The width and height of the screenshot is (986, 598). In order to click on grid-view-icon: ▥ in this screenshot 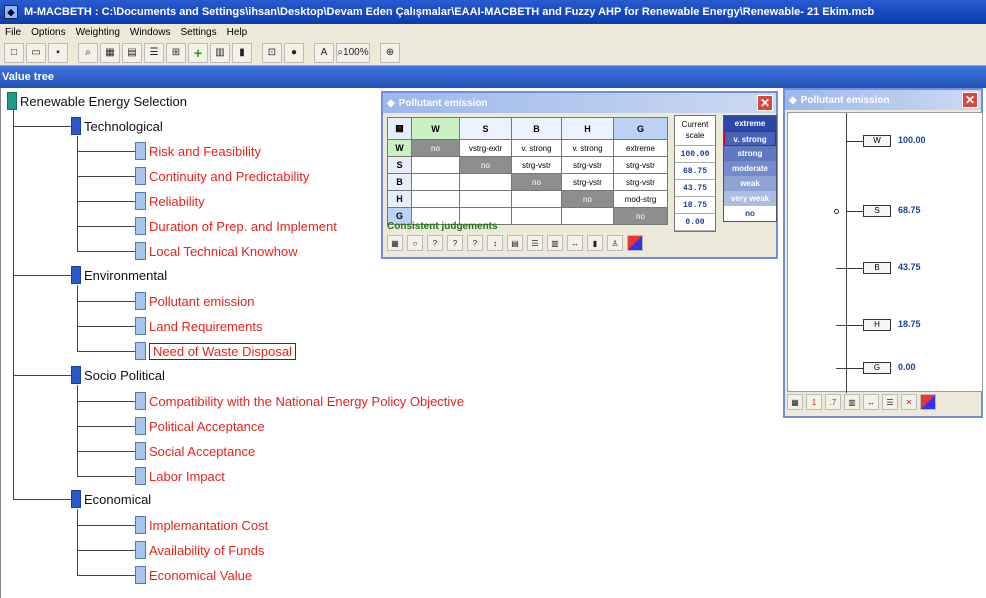, I will do `click(555, 243)`.